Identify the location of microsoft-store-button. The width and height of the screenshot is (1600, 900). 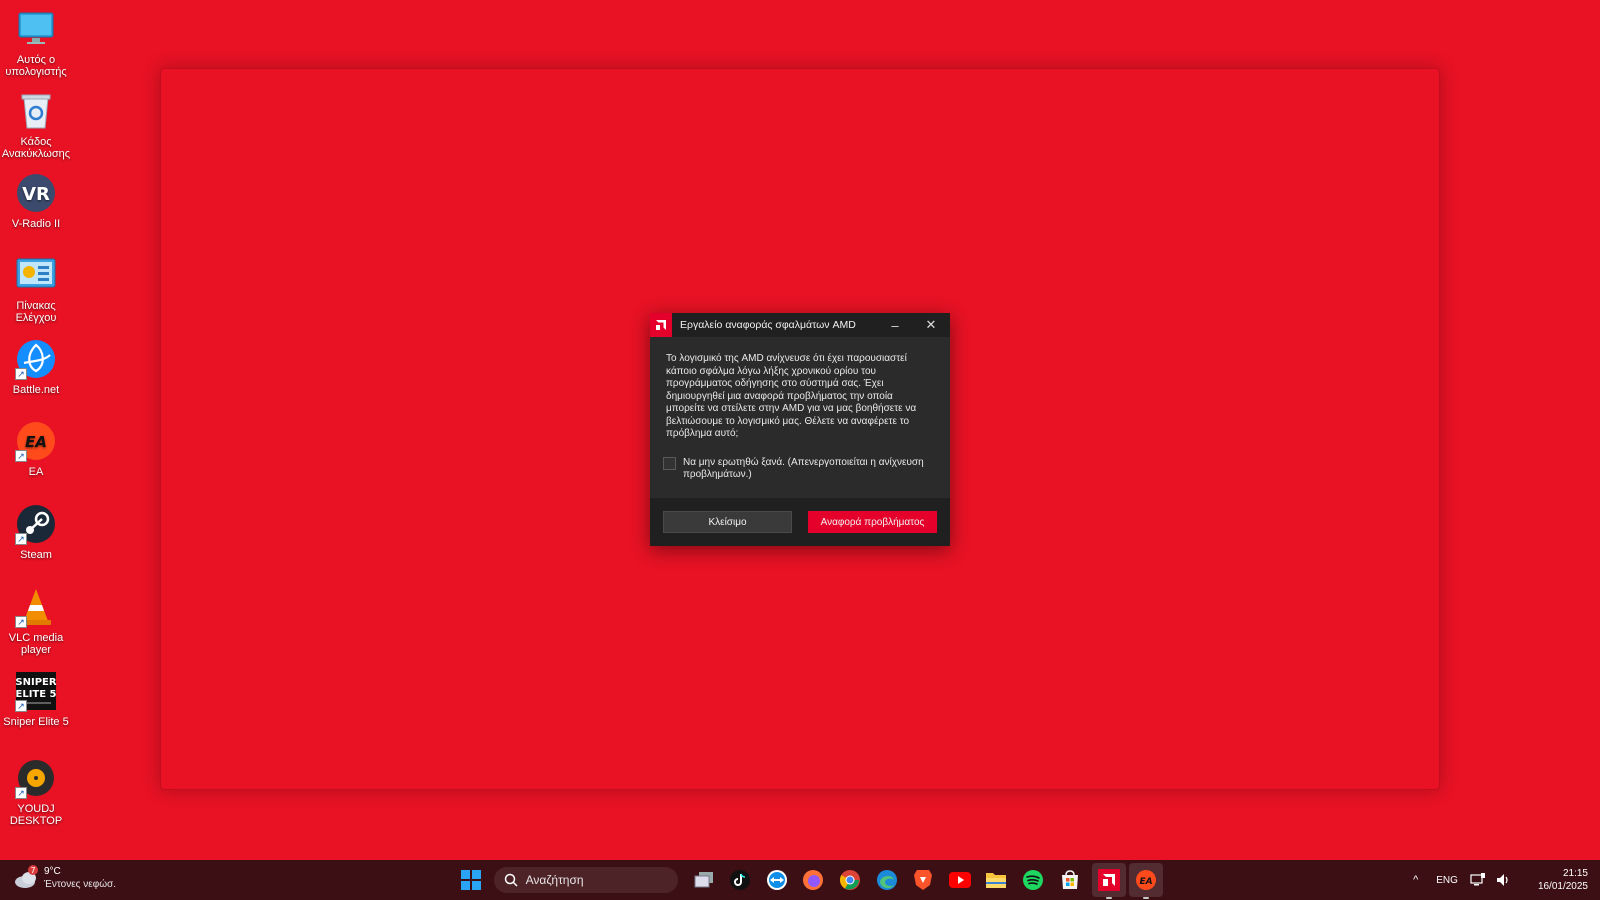
(1070, 880).